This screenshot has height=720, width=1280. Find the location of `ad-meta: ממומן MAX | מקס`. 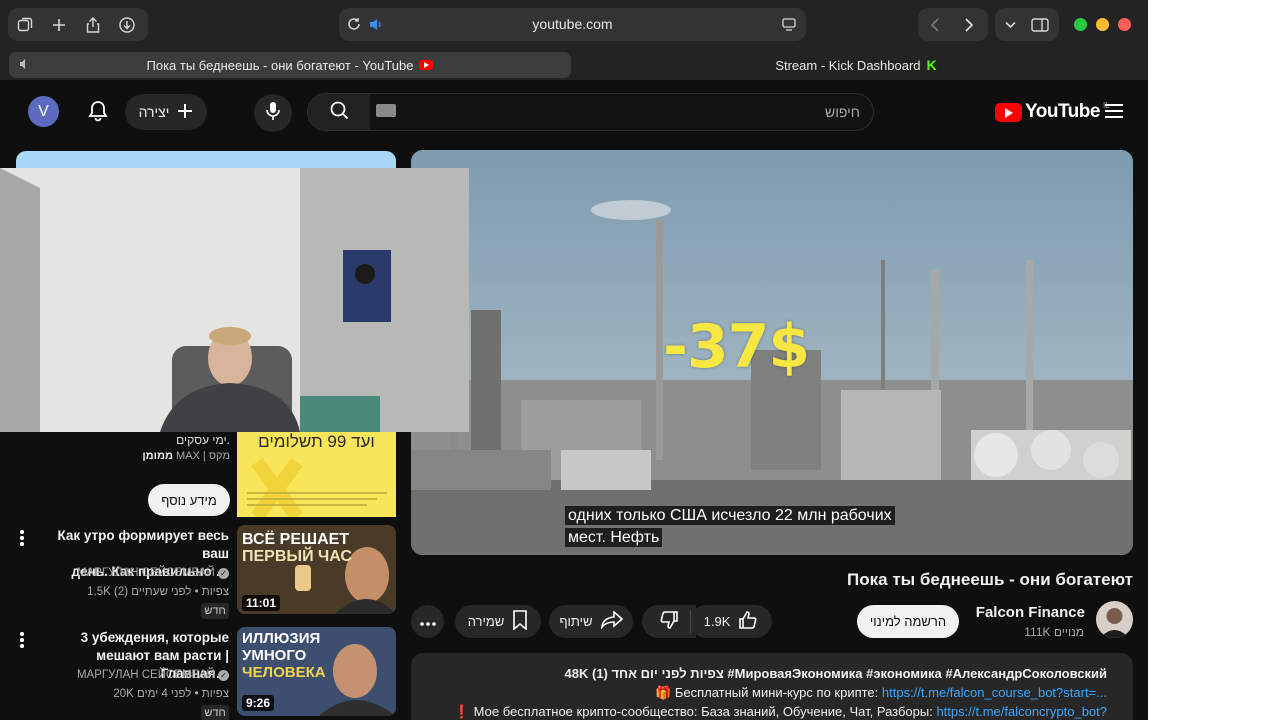

ad-meta: ממומן MAX | מקס is located at coordinates (125, 456).